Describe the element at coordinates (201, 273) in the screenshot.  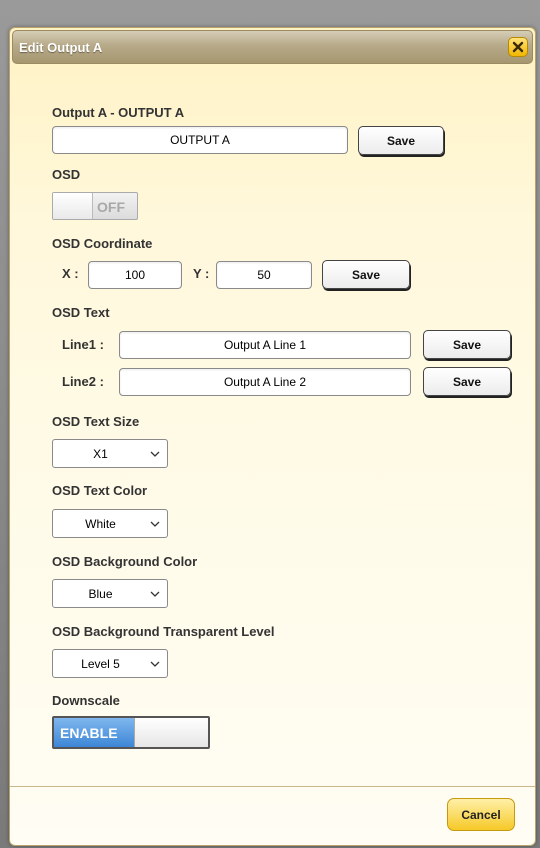
I see `osd-y-label: Y :` at that location.